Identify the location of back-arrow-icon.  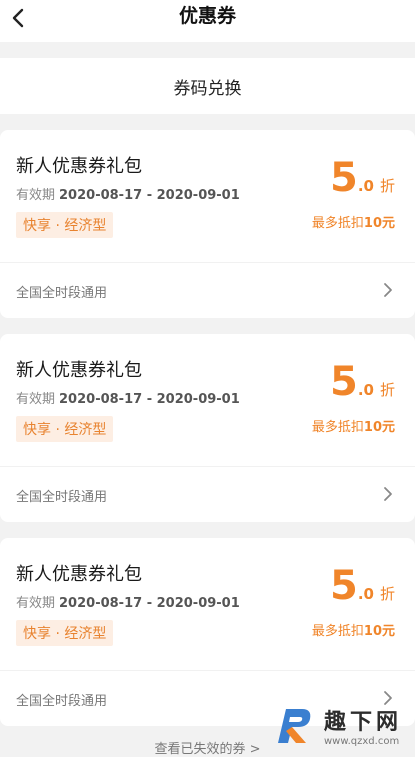
(18, 18).